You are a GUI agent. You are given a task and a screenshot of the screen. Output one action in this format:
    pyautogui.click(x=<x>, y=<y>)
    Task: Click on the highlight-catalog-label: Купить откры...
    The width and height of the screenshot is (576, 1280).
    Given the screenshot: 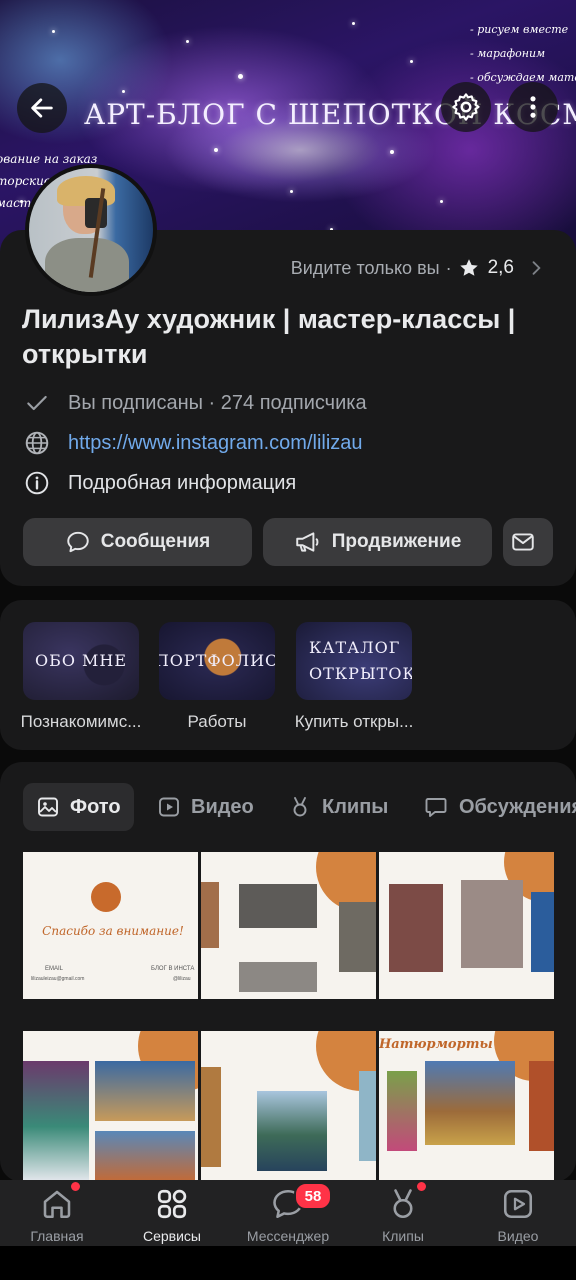 What is the action you would take?
    pyautogui.click(x=354, y=721)
    